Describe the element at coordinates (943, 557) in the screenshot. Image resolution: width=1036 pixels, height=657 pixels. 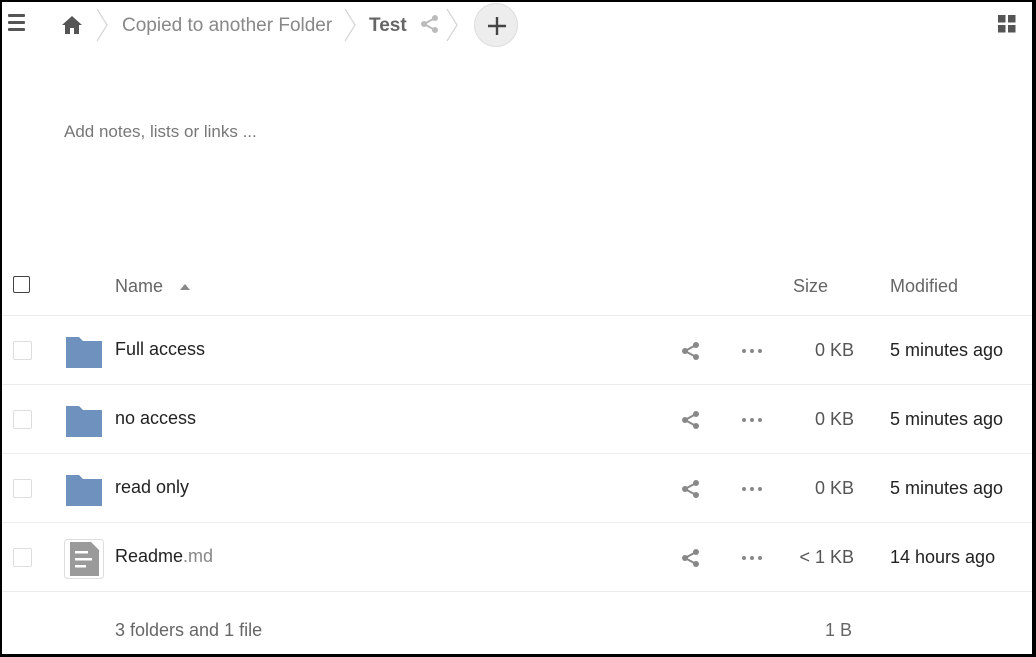
I see `file-modified: 14 hours ago` at that location.